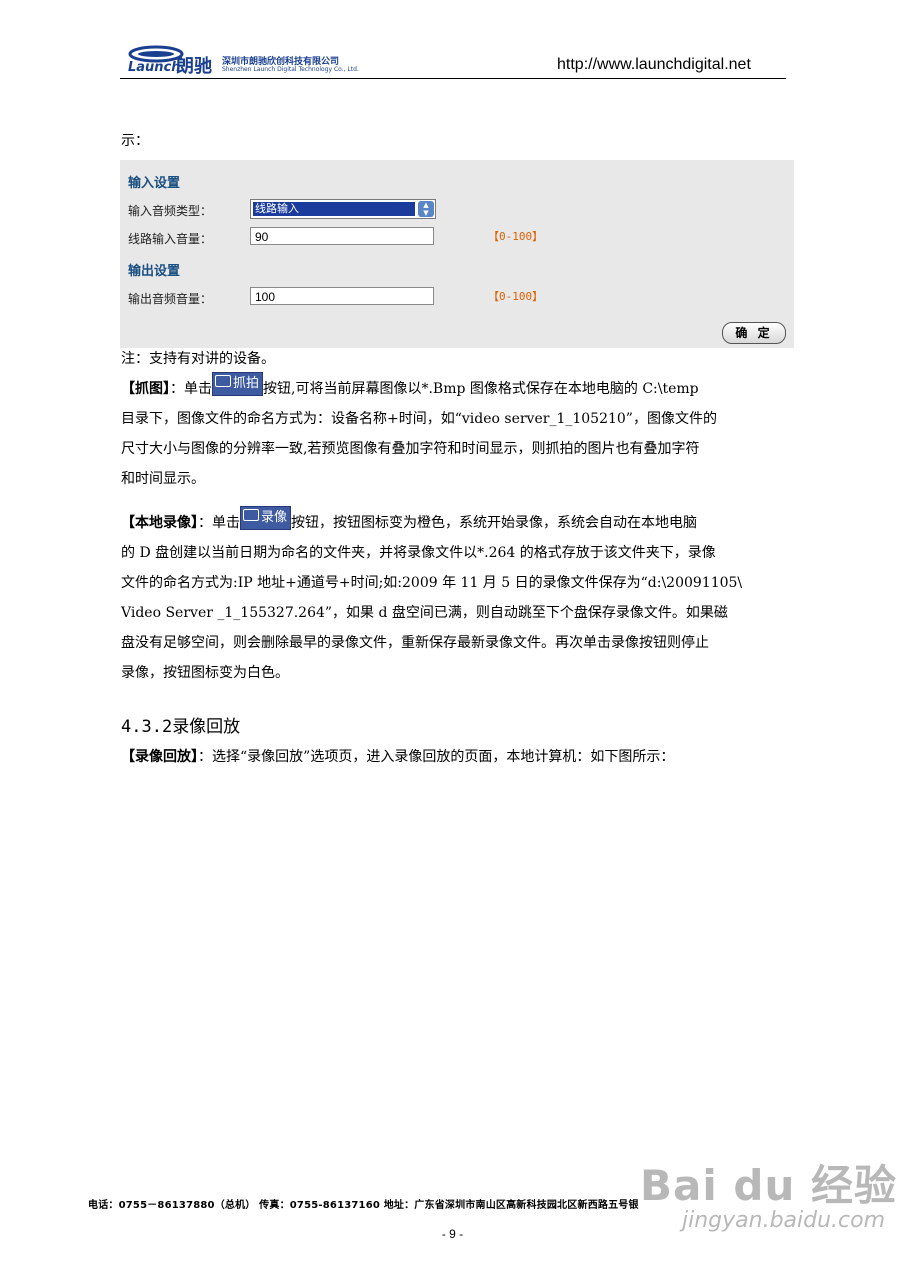 Image resolution: width=905 pixels, height=1280 pixels. I want to click on line-volume-range: 【0-100】, so click(516, 236).